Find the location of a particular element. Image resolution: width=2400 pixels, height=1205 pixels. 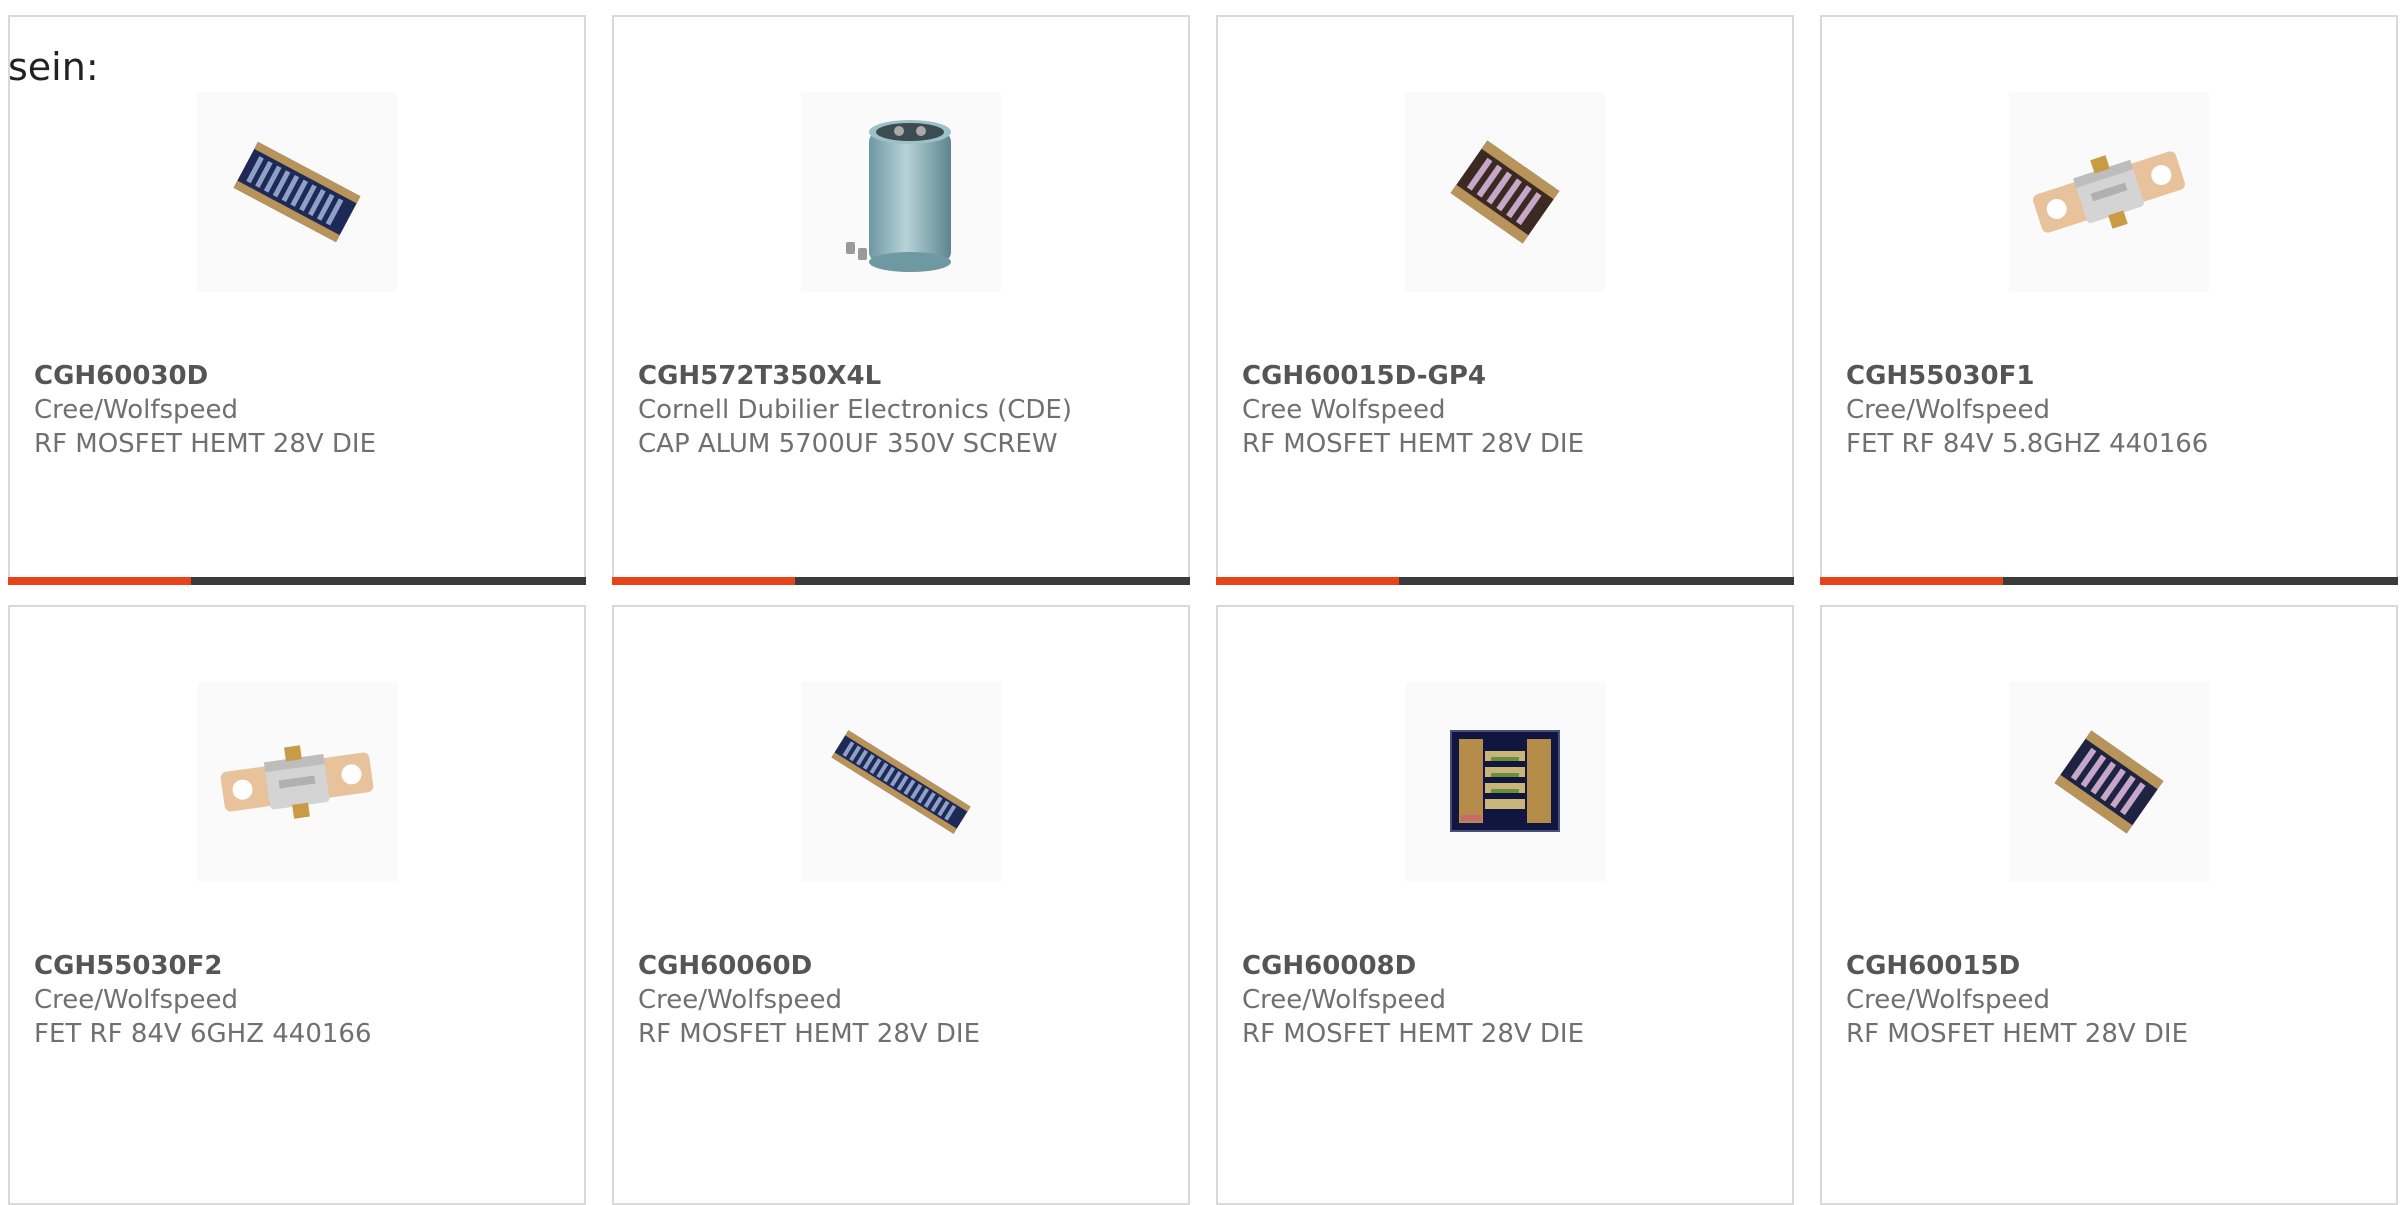

description: FET RF 84V 5.8GHZ 440166 is located at coordinates (2027, 444).